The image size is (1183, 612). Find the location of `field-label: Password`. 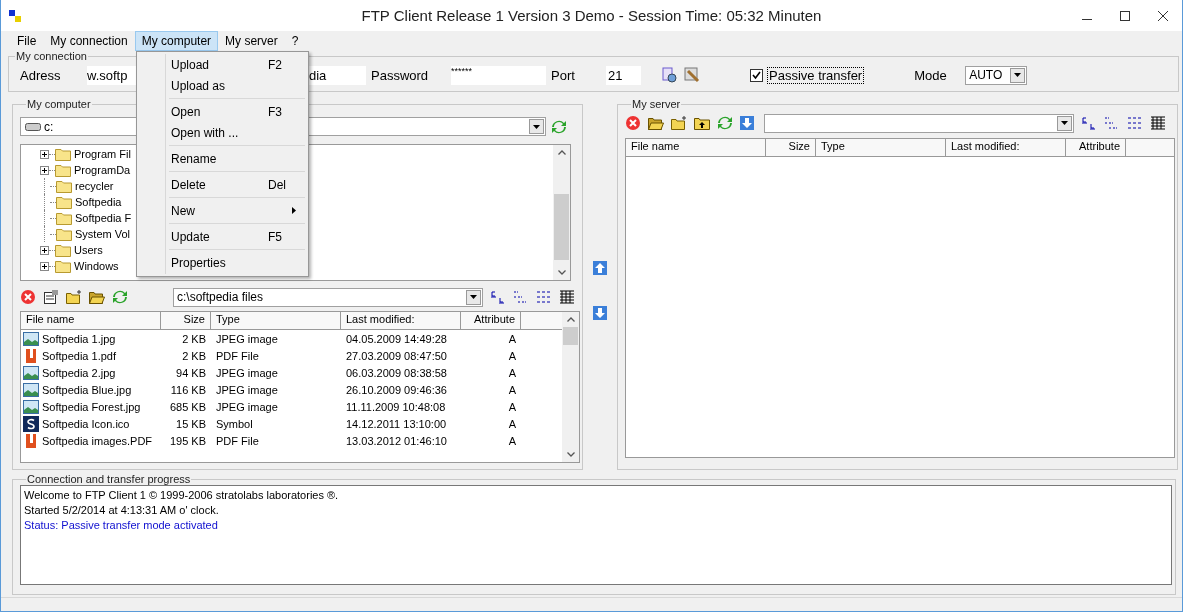

field-label: Password is located at coordinates (400, 75).